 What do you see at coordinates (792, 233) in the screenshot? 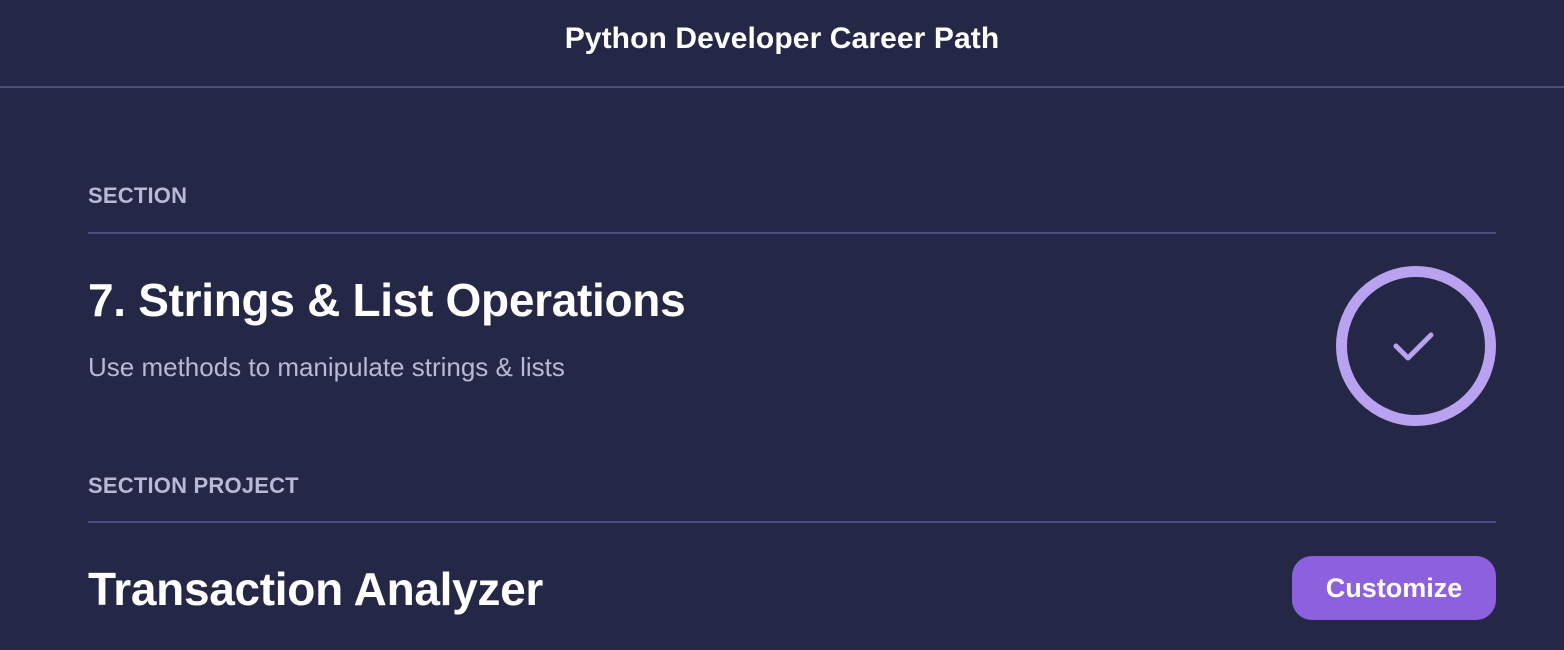
I see `section-divider` at bounding box center [792, 233].